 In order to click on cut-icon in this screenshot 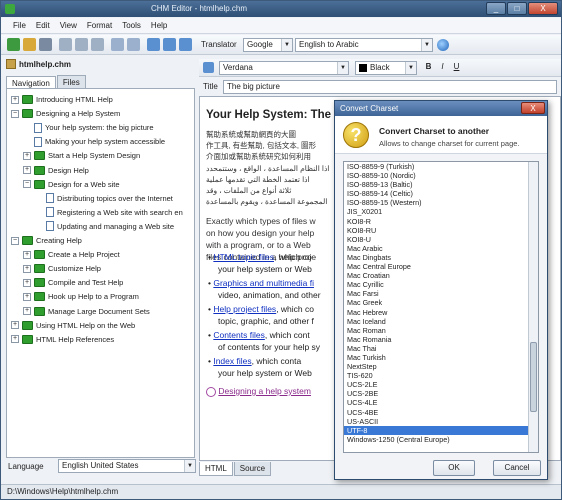, I will do `click(65, 44)`.